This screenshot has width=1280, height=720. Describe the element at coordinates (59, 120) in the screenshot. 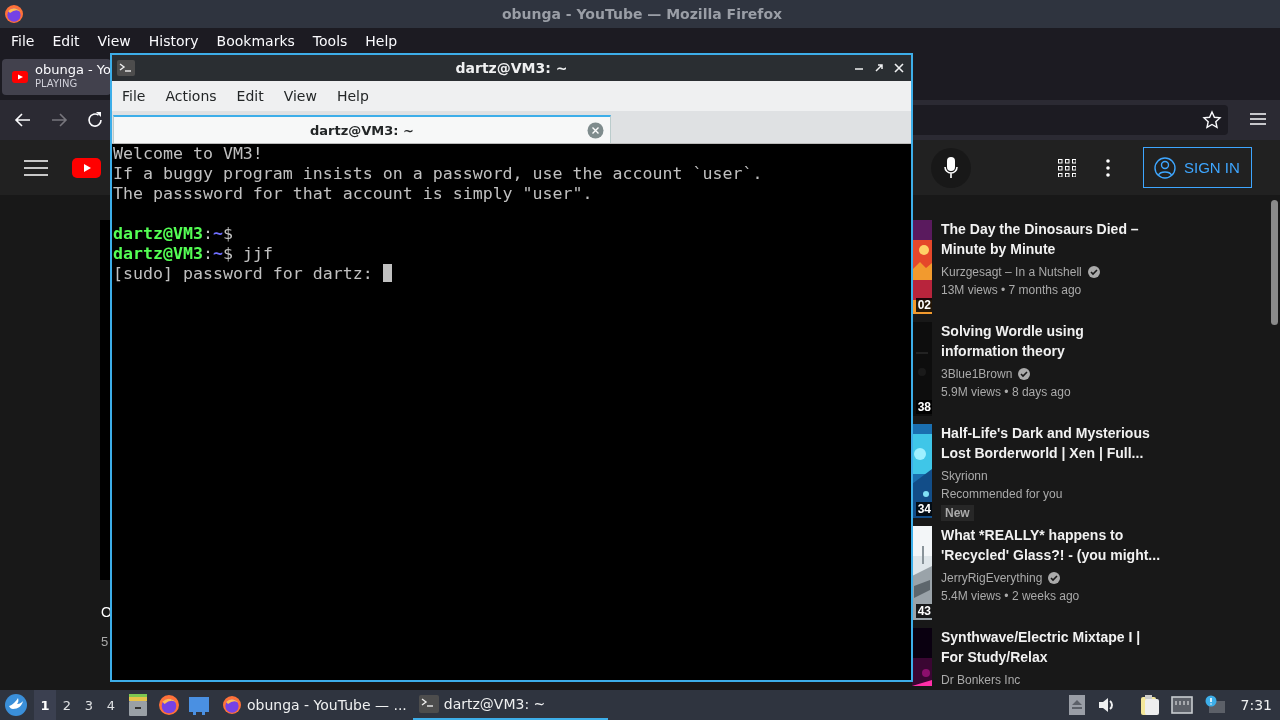

I see `forward-icon` at that location.